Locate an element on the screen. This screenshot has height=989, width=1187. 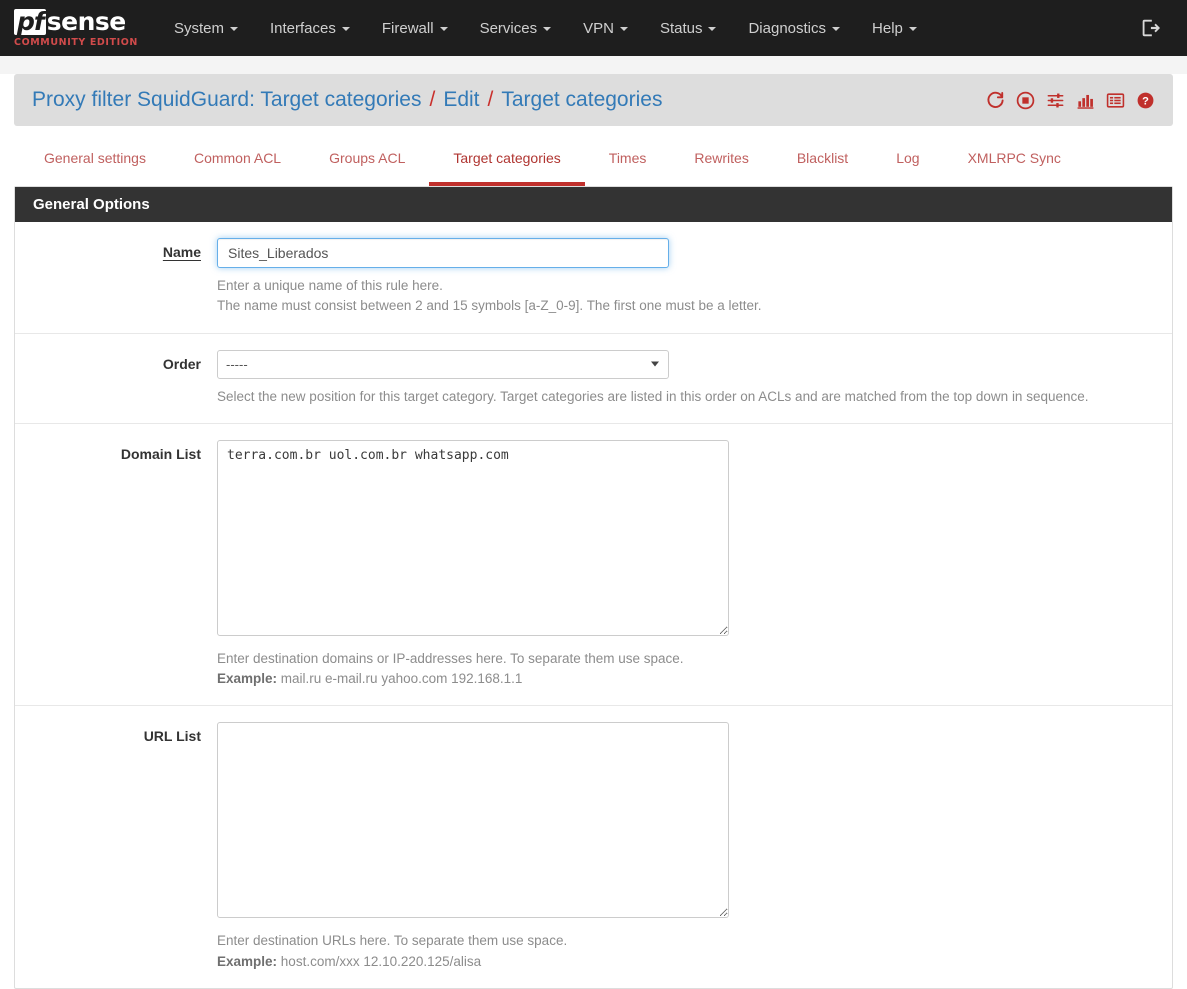
navbar-right-area is located at coordinates (1155, 28).